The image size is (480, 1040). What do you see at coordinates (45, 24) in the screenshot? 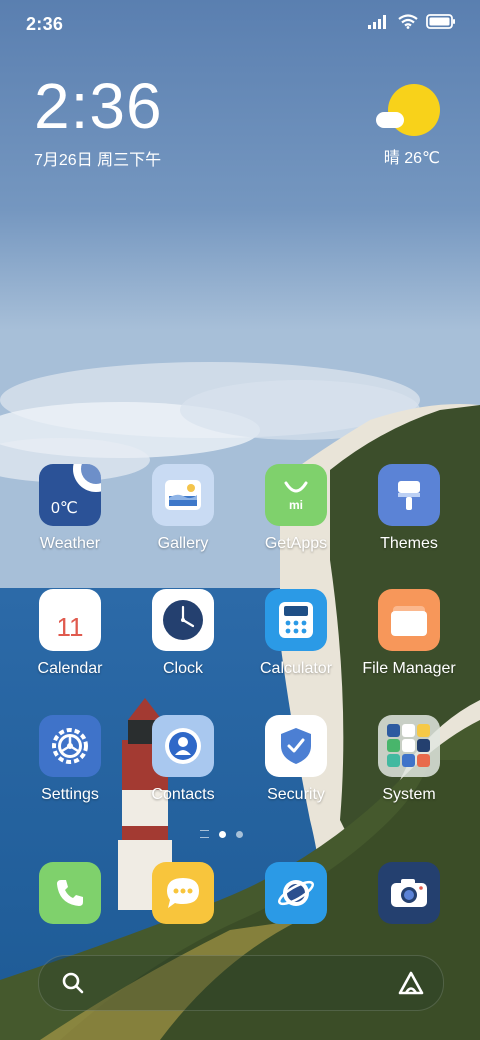
I see `status-time: 2:36` at bounding box center [45, 24].